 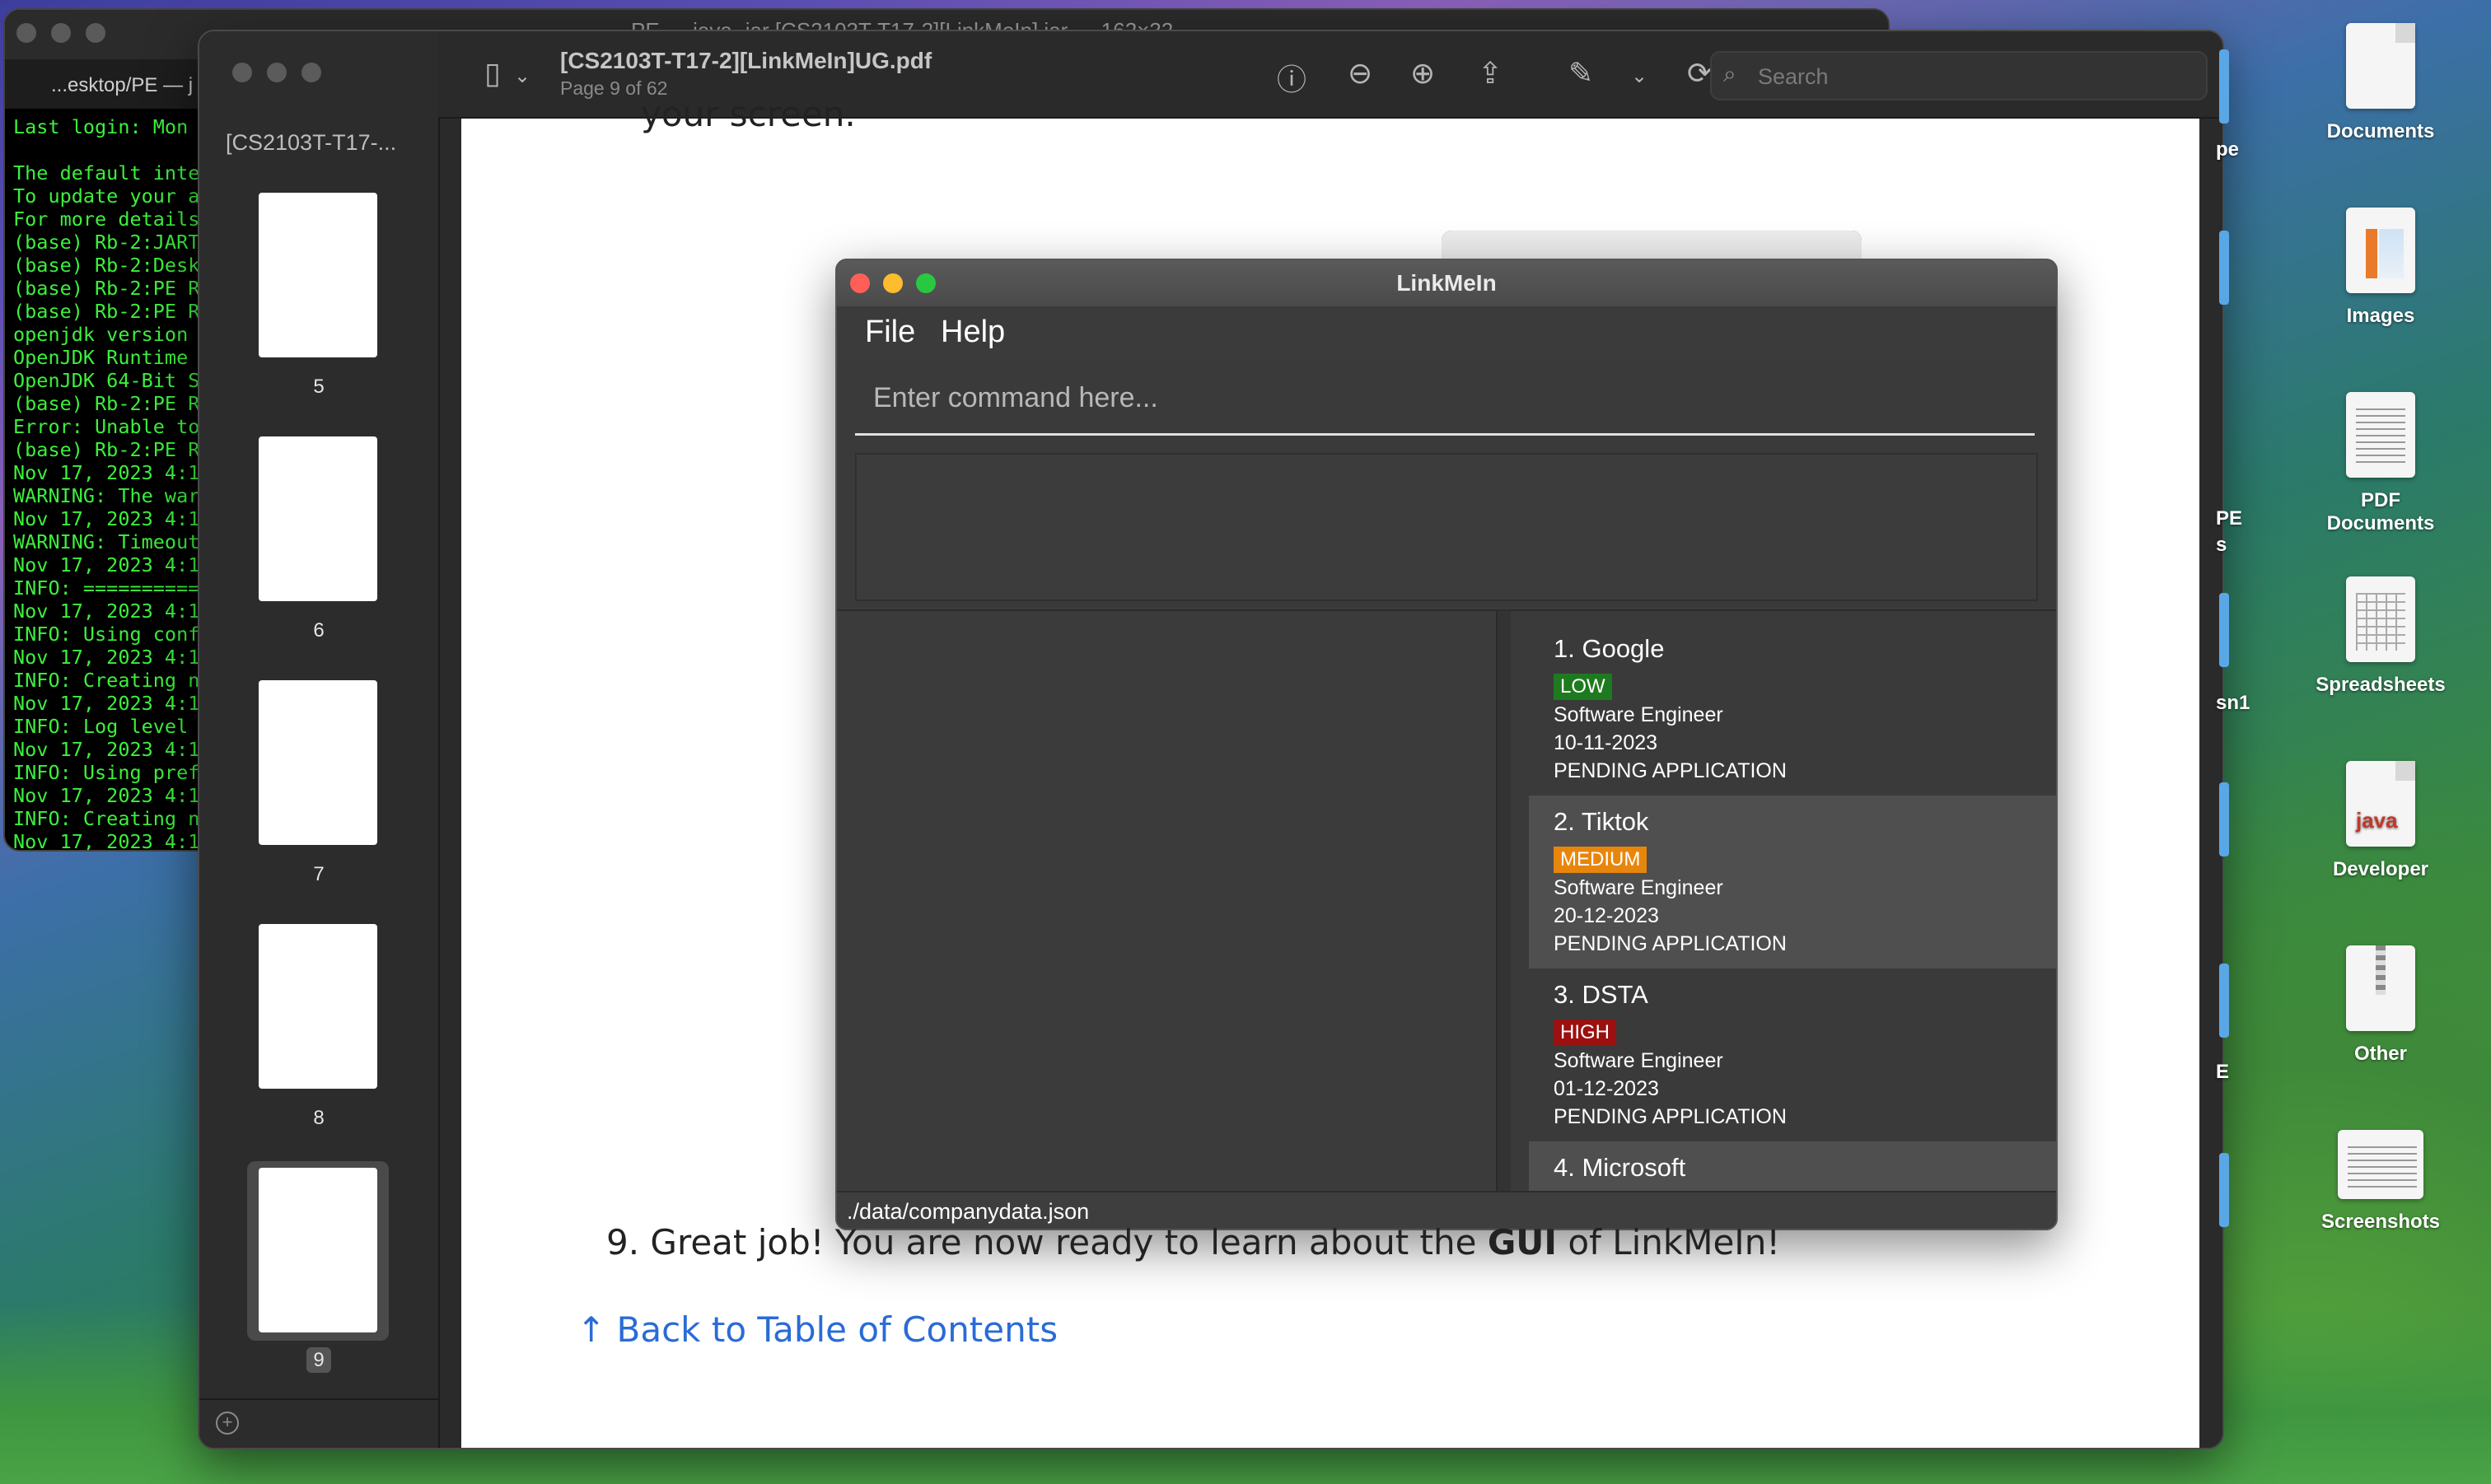 What do you see at coordinates (1959, 75) in the screenshot?
I see `search-field: ⌕ Search` at bounding box center [1959, 75].